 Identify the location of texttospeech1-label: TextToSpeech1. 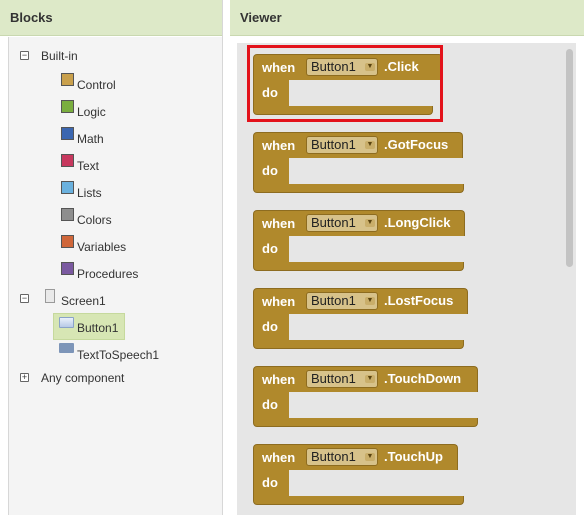
(118, 355).